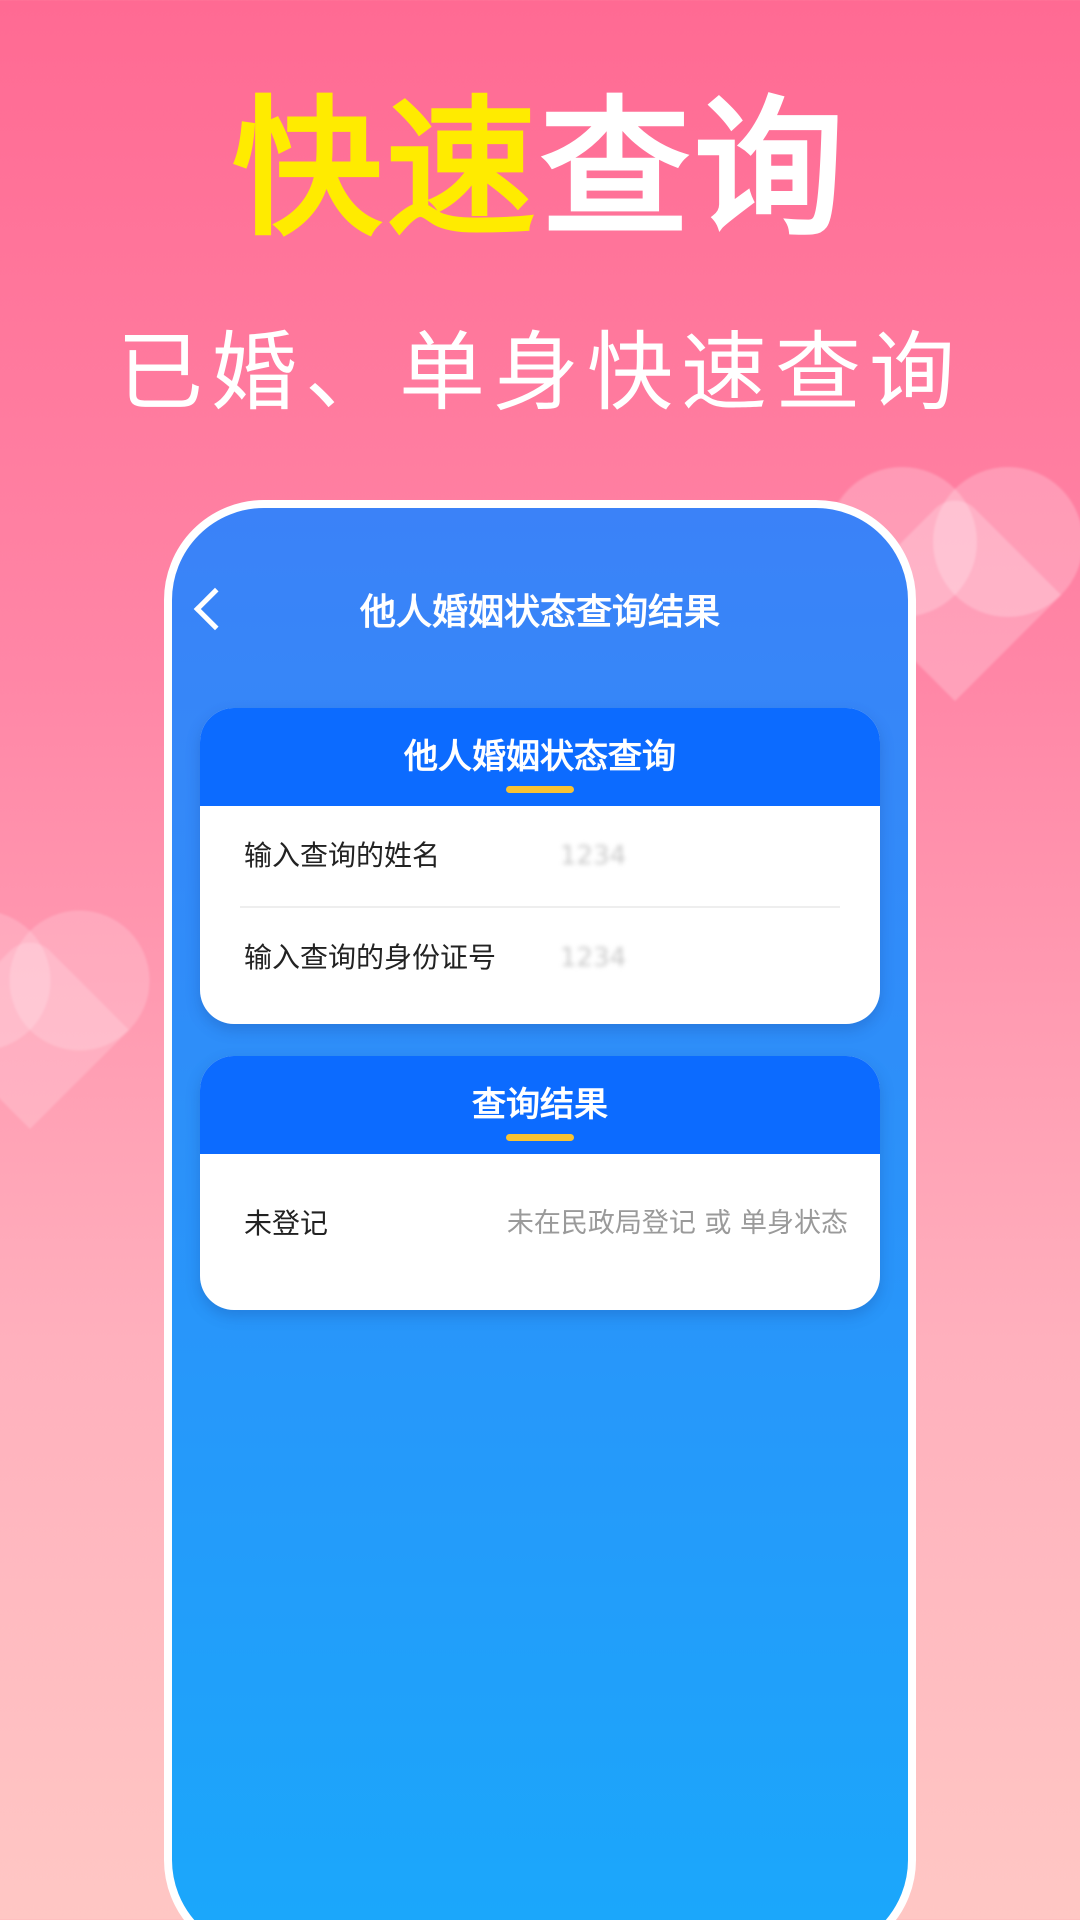  I want to click on query-card-header: 他人婚姻状态查询, so click(540, 757).